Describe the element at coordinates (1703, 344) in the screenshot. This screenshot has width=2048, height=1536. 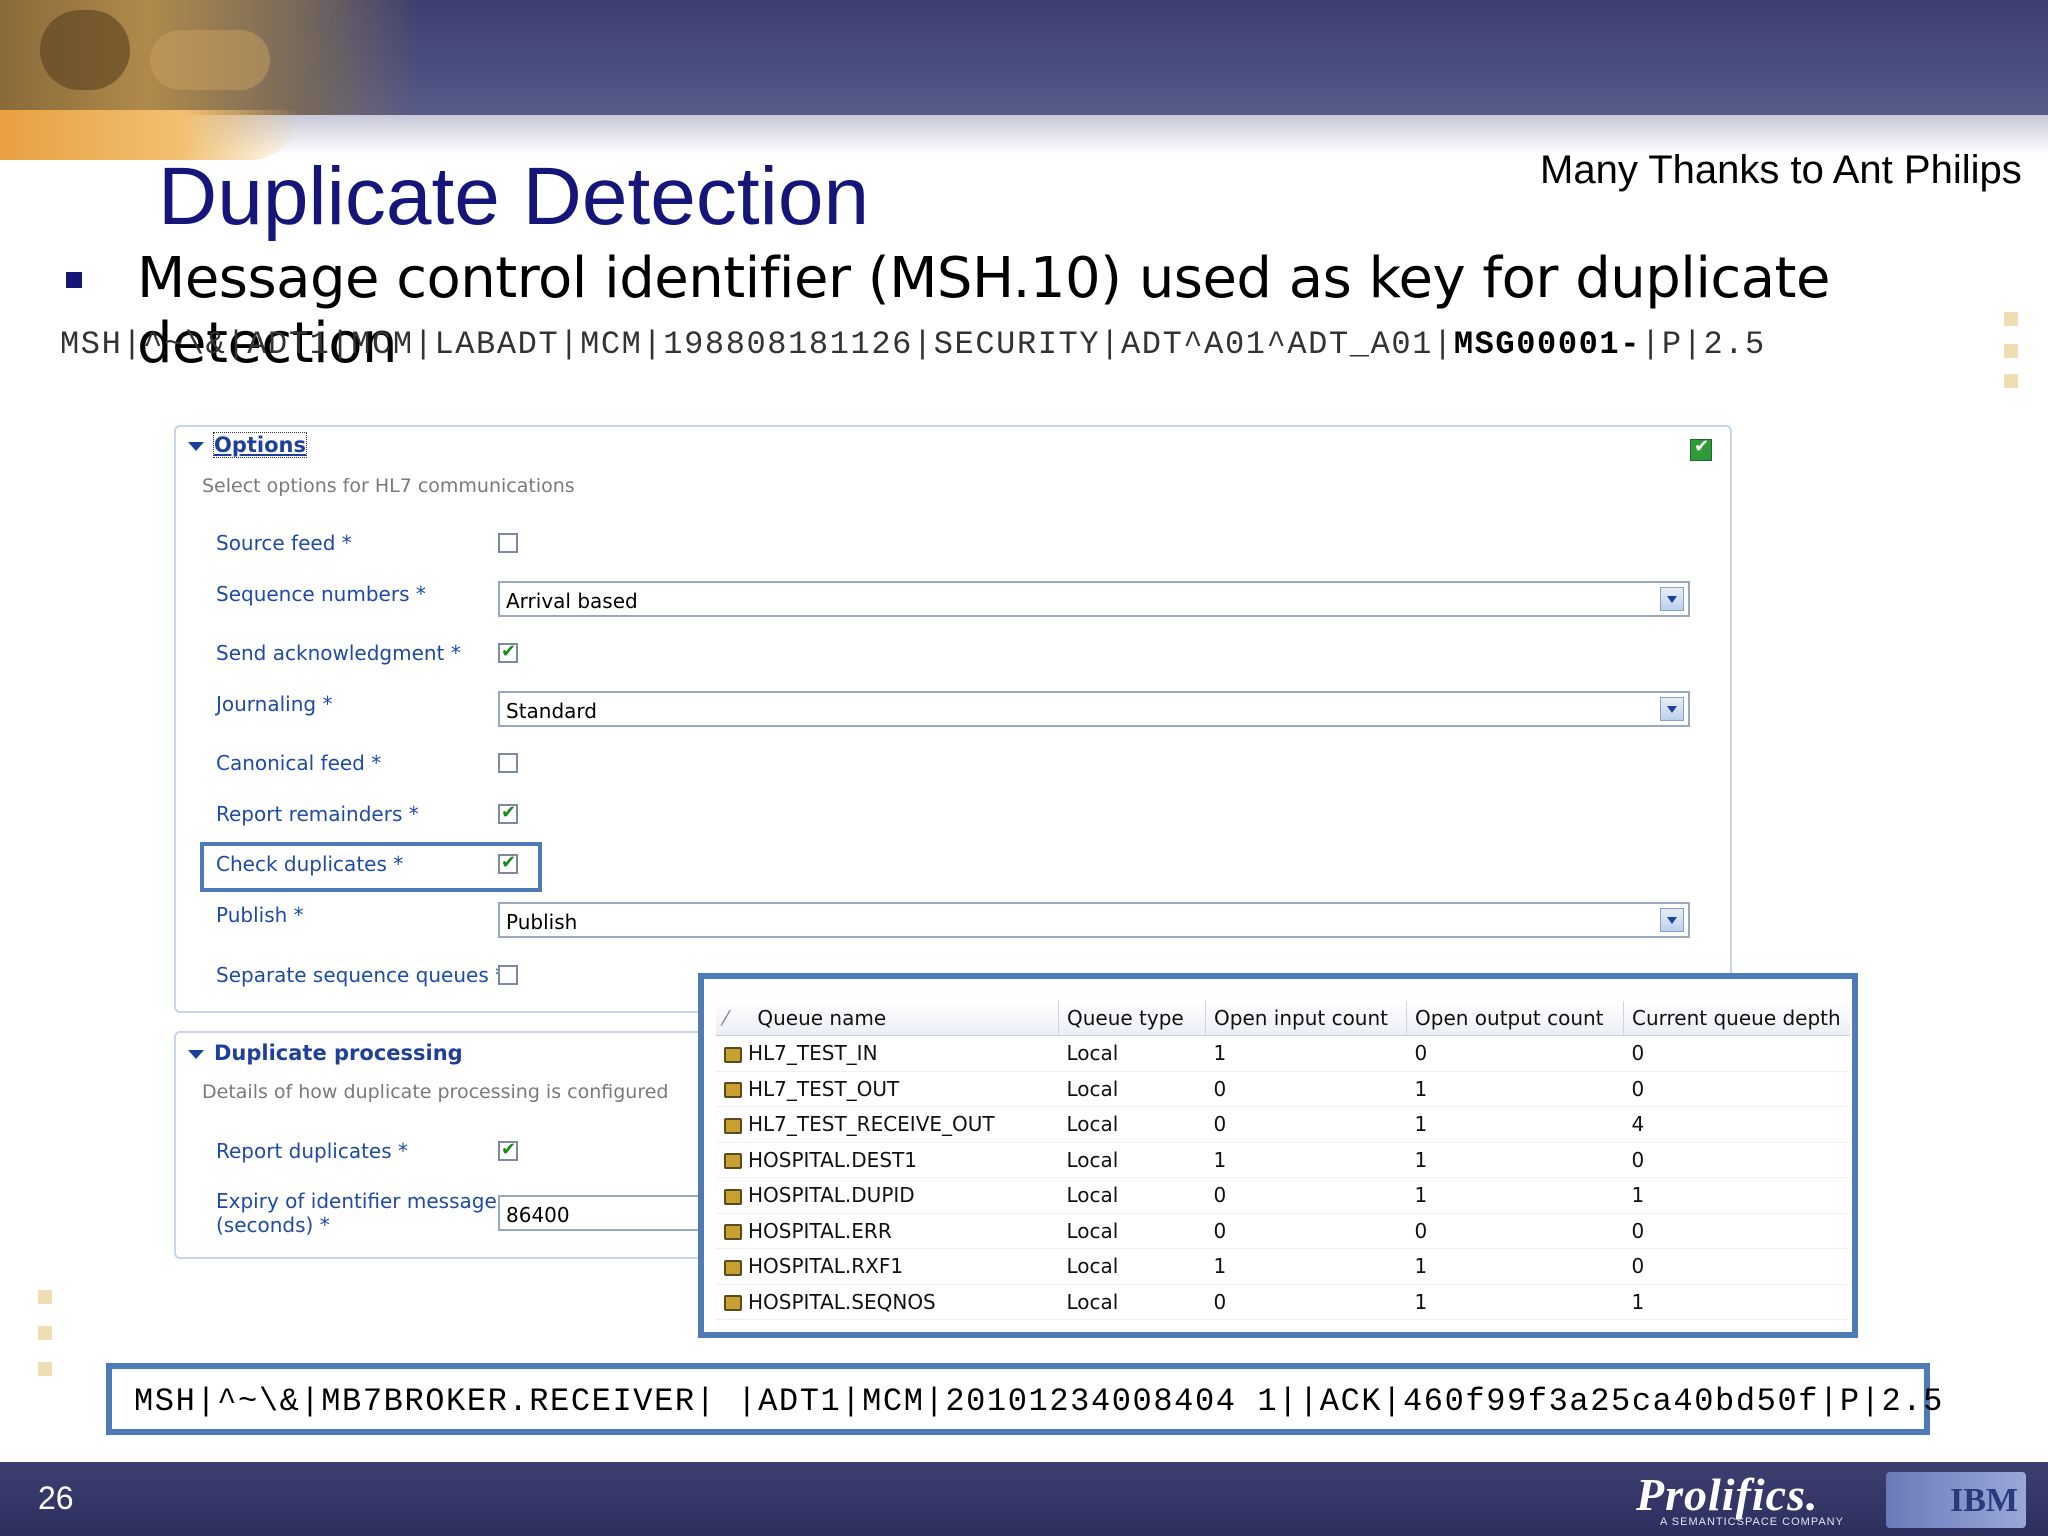
I see `msh-suffix: |P|2.5` at that location.